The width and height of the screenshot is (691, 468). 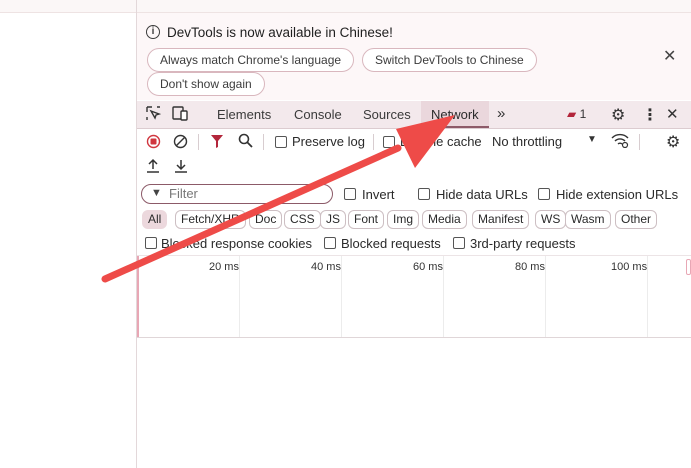 What do you see at coordinates (588, 219) in the screenshot?
I see `type-filter-wasm: Wasm` at bounding box center [588, 219].